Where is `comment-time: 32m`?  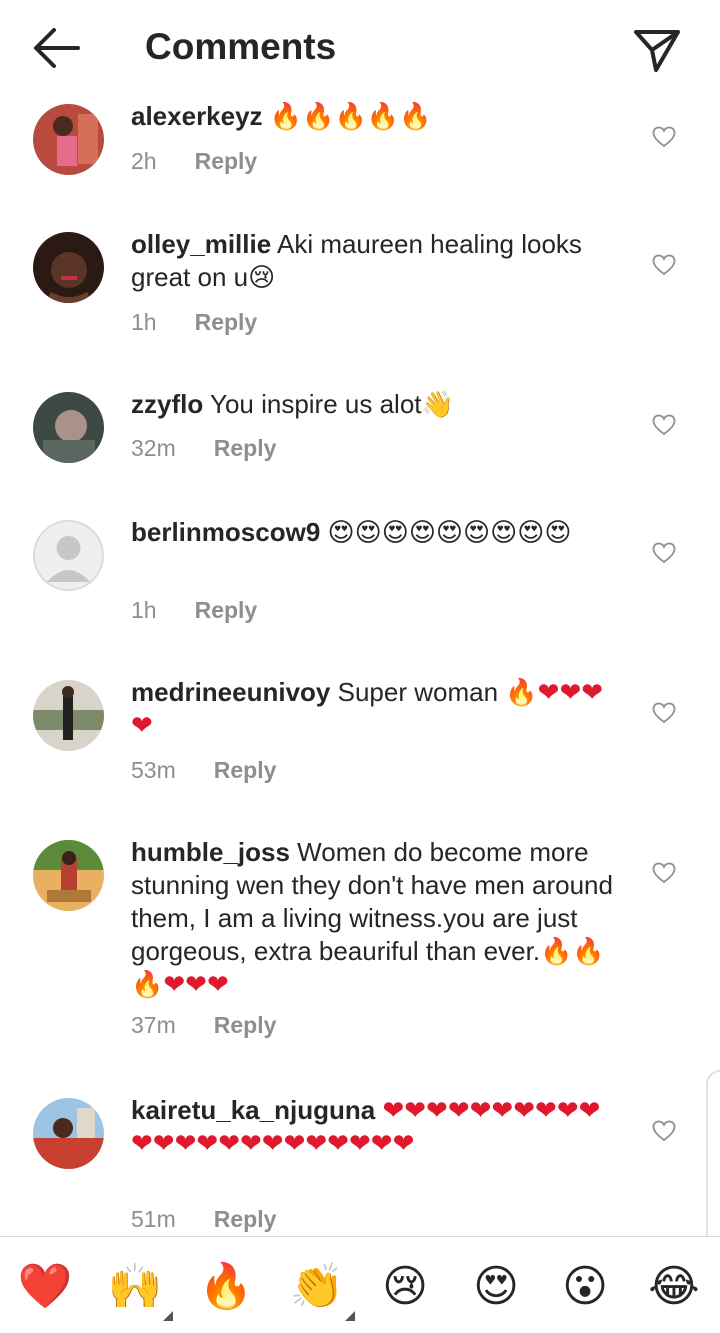
comment-time: 32m is located at coordinates (153, 448).